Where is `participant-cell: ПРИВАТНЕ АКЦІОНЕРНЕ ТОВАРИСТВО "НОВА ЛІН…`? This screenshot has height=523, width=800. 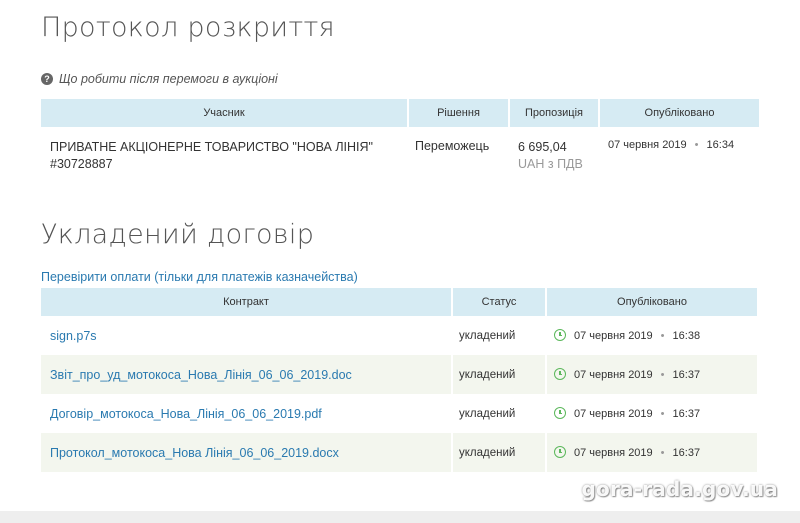
participant-cell: ПРИВАТНЕ АКЦІОНЕРНЕ ТОВАРИСТВО "НОВА ЛІН… is located at coordinates (224, 151).